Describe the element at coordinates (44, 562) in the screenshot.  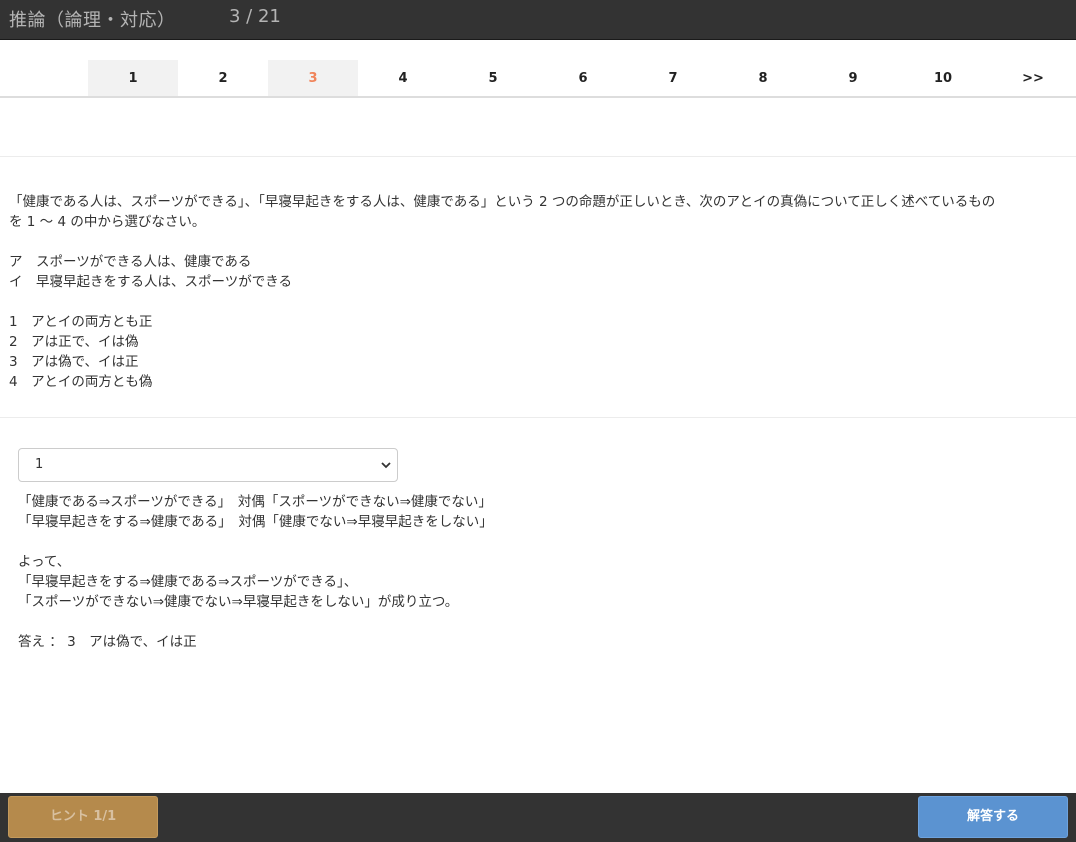
I see `explanation-line-3: よって、` at that location.